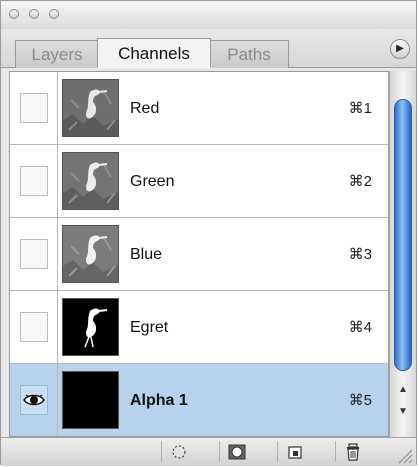  Describe the element at coordinates (159, 400) in the screenshot. I see `channel-name: Alpha 1` at that location.